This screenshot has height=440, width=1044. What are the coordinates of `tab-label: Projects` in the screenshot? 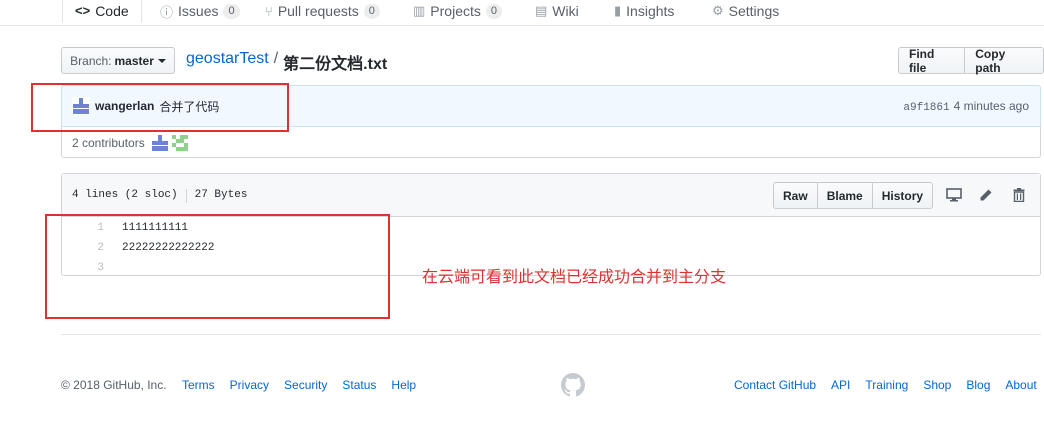 It's located at (455, 11).